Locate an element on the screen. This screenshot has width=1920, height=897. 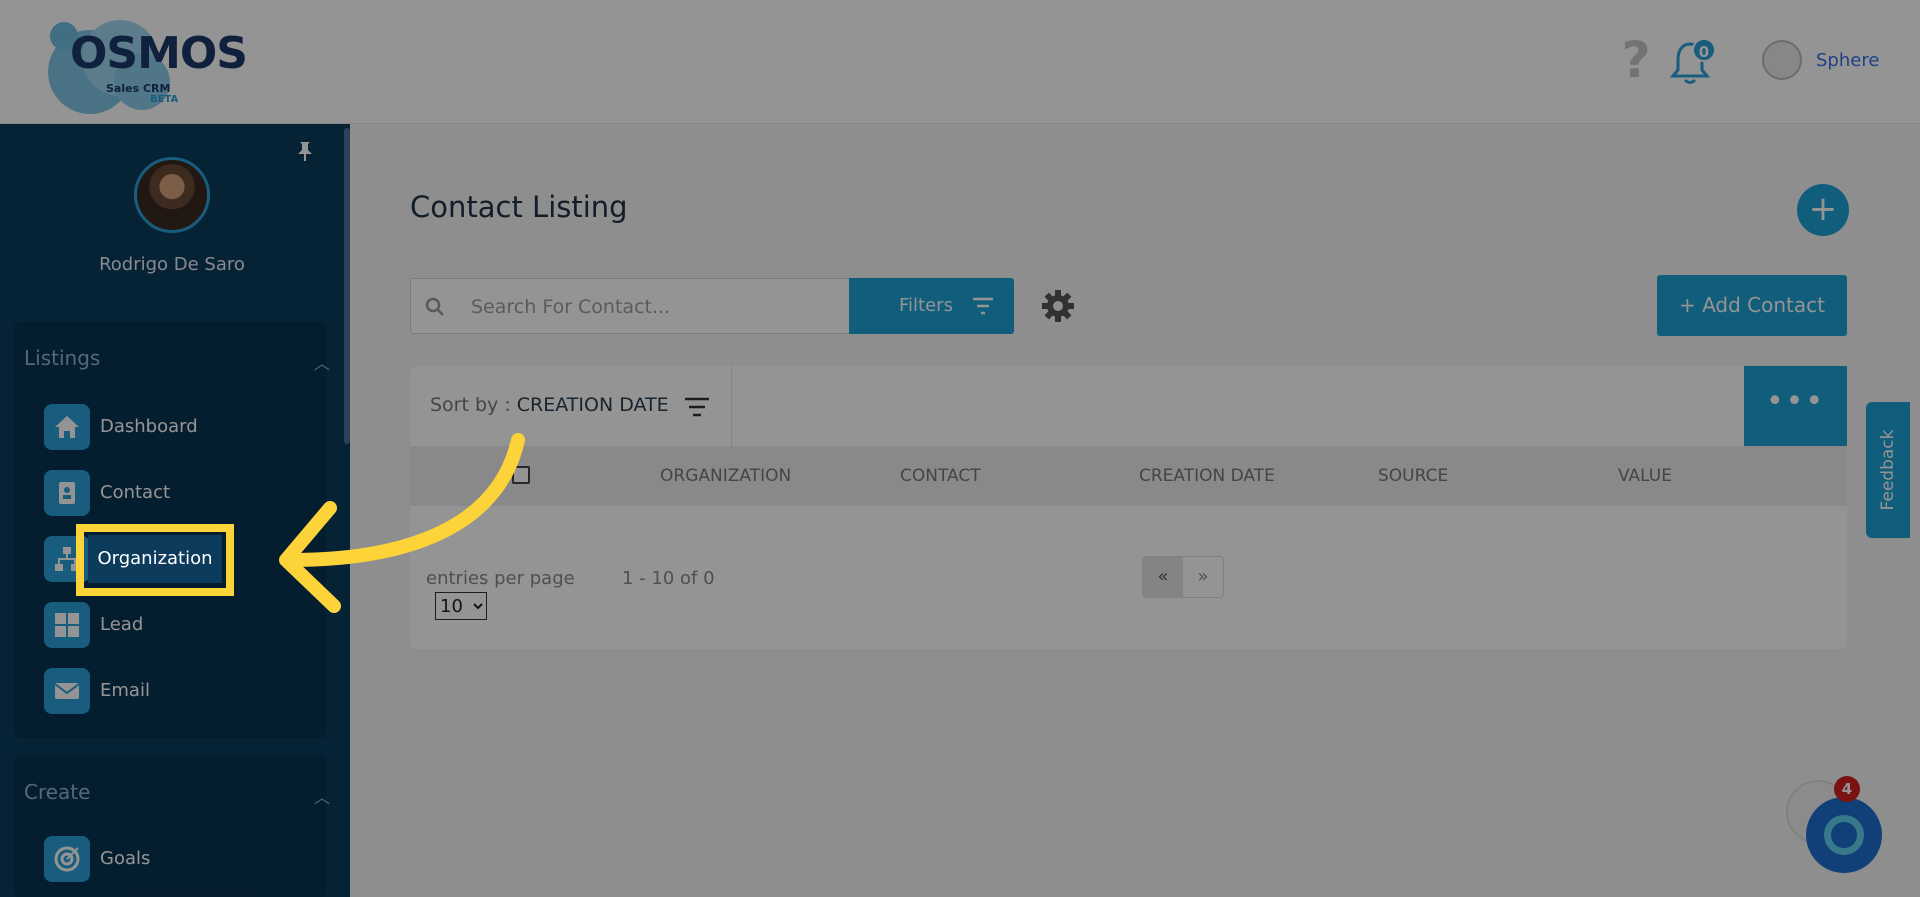
sidebar-item-email: Email is located at coordinates (179, 692).